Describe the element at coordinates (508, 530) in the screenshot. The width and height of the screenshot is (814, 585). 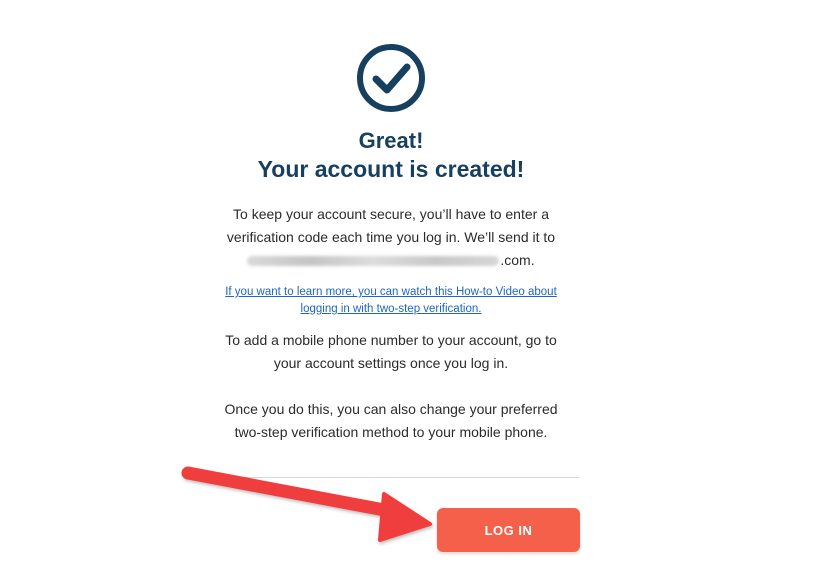
I see `login-button: LOG IN` at that location.